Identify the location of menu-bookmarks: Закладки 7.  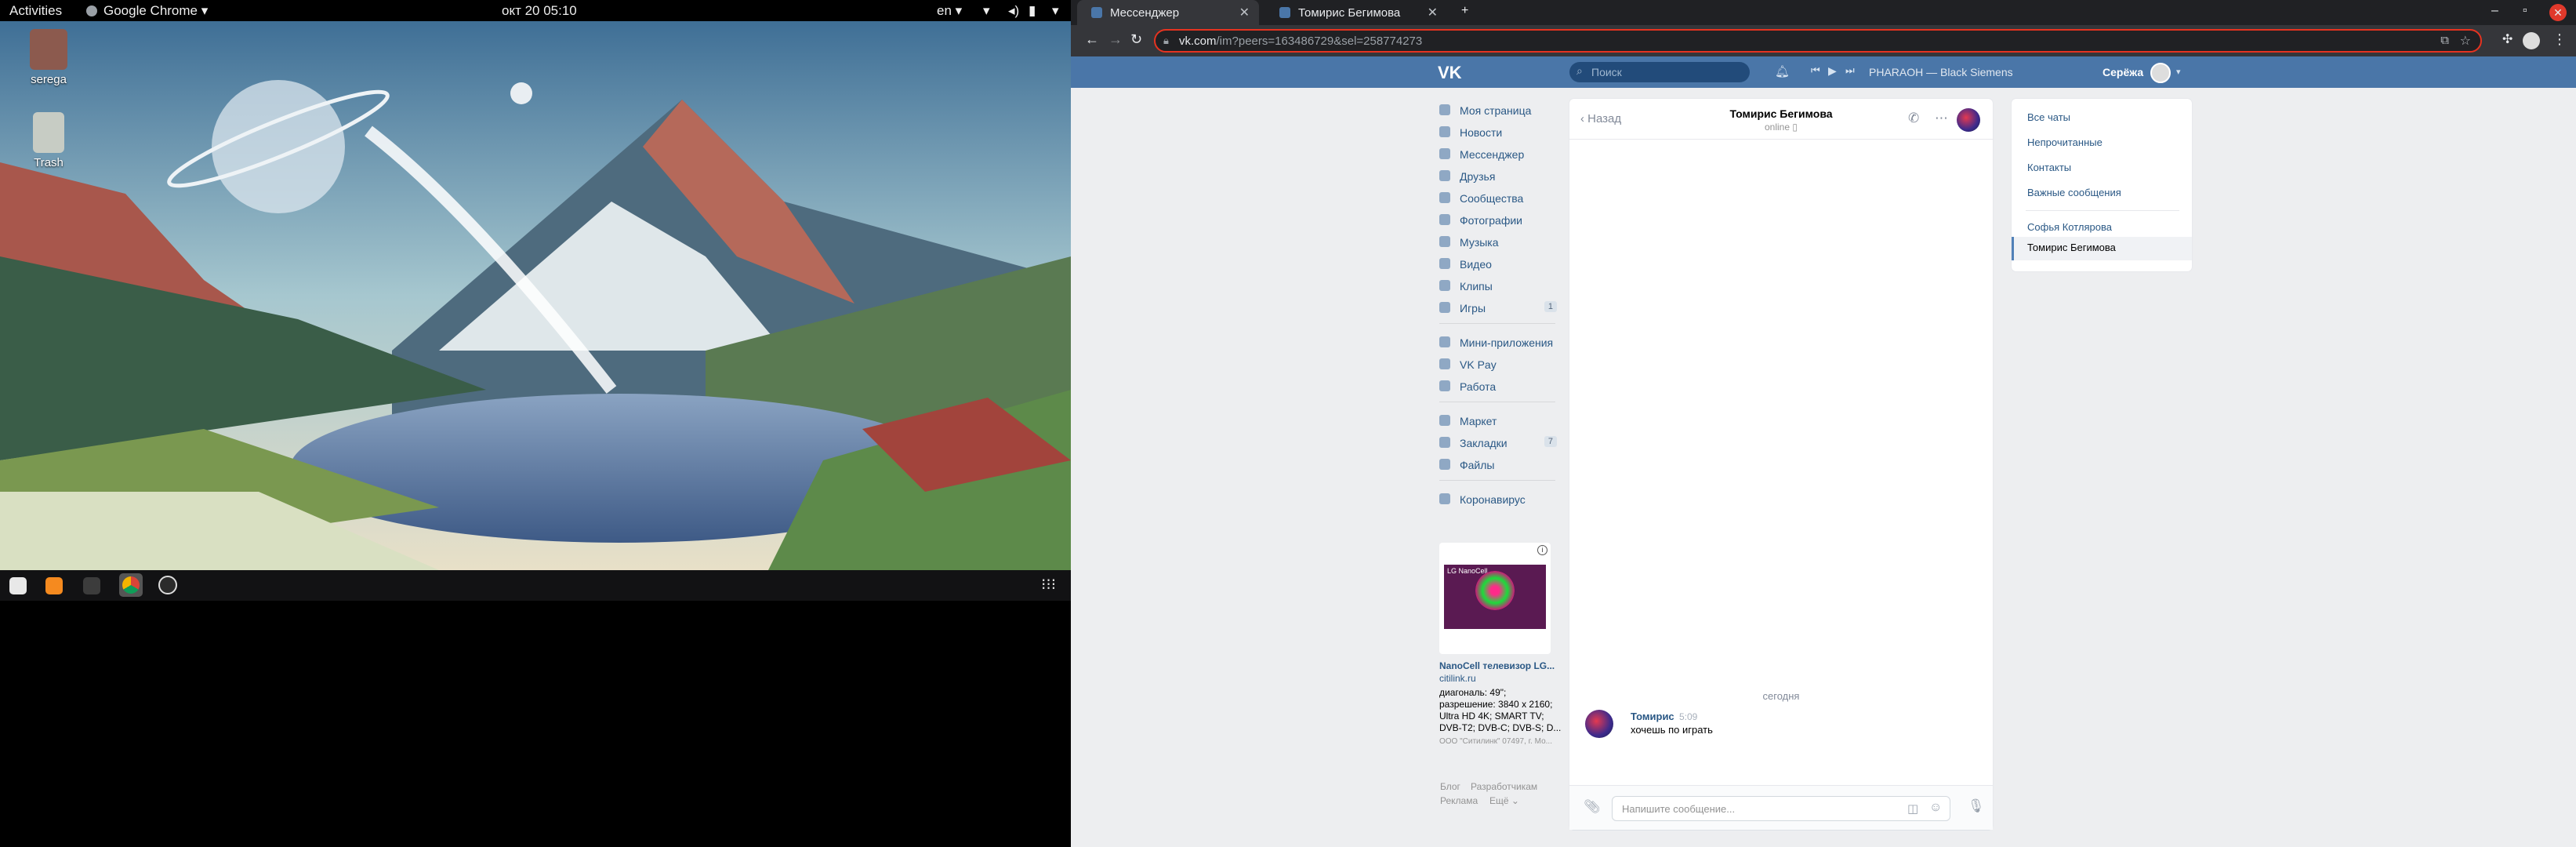
(1498, 443).